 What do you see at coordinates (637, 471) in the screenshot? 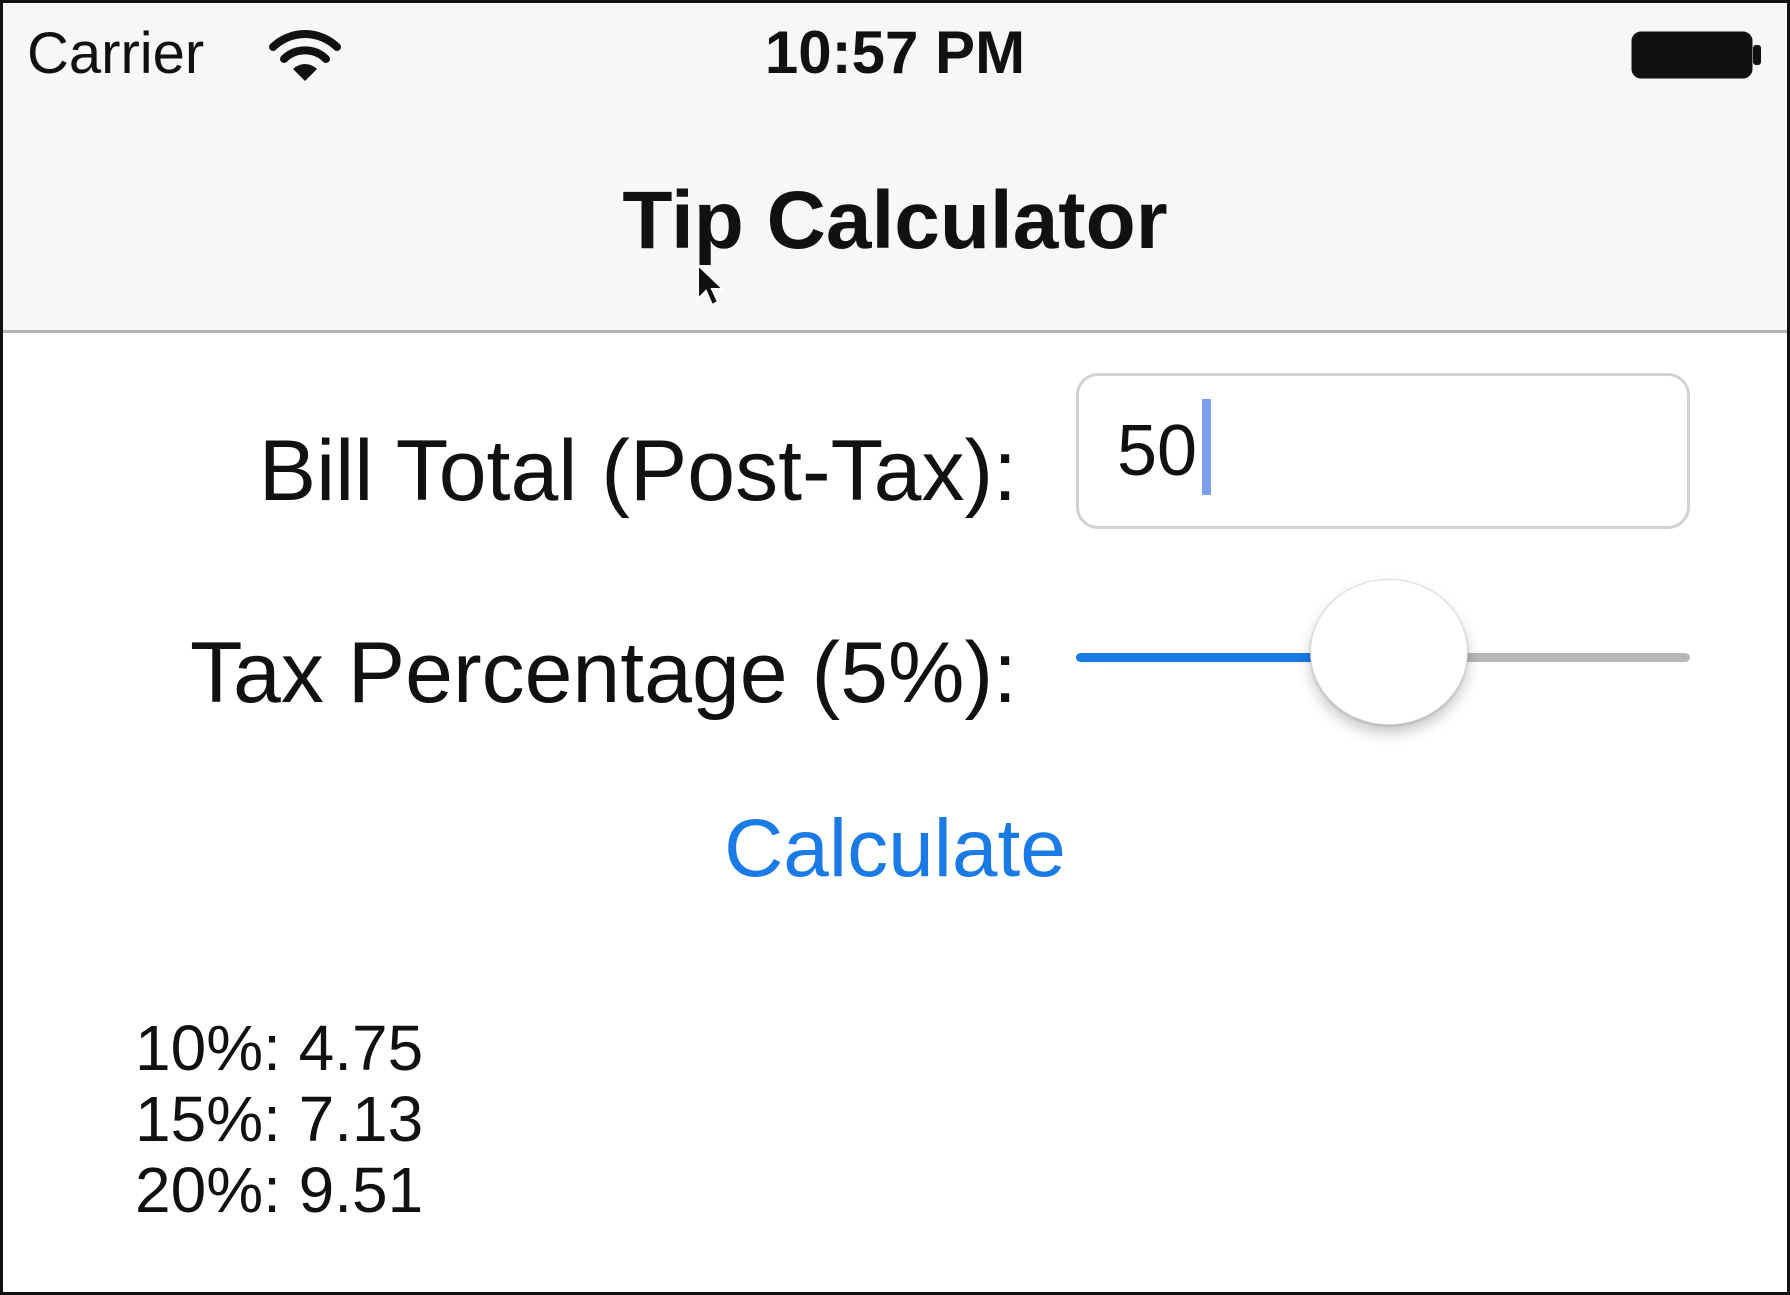
I see `bill-total-label: Bill Total (Post-Tax):` at bounding box center [637, 471].